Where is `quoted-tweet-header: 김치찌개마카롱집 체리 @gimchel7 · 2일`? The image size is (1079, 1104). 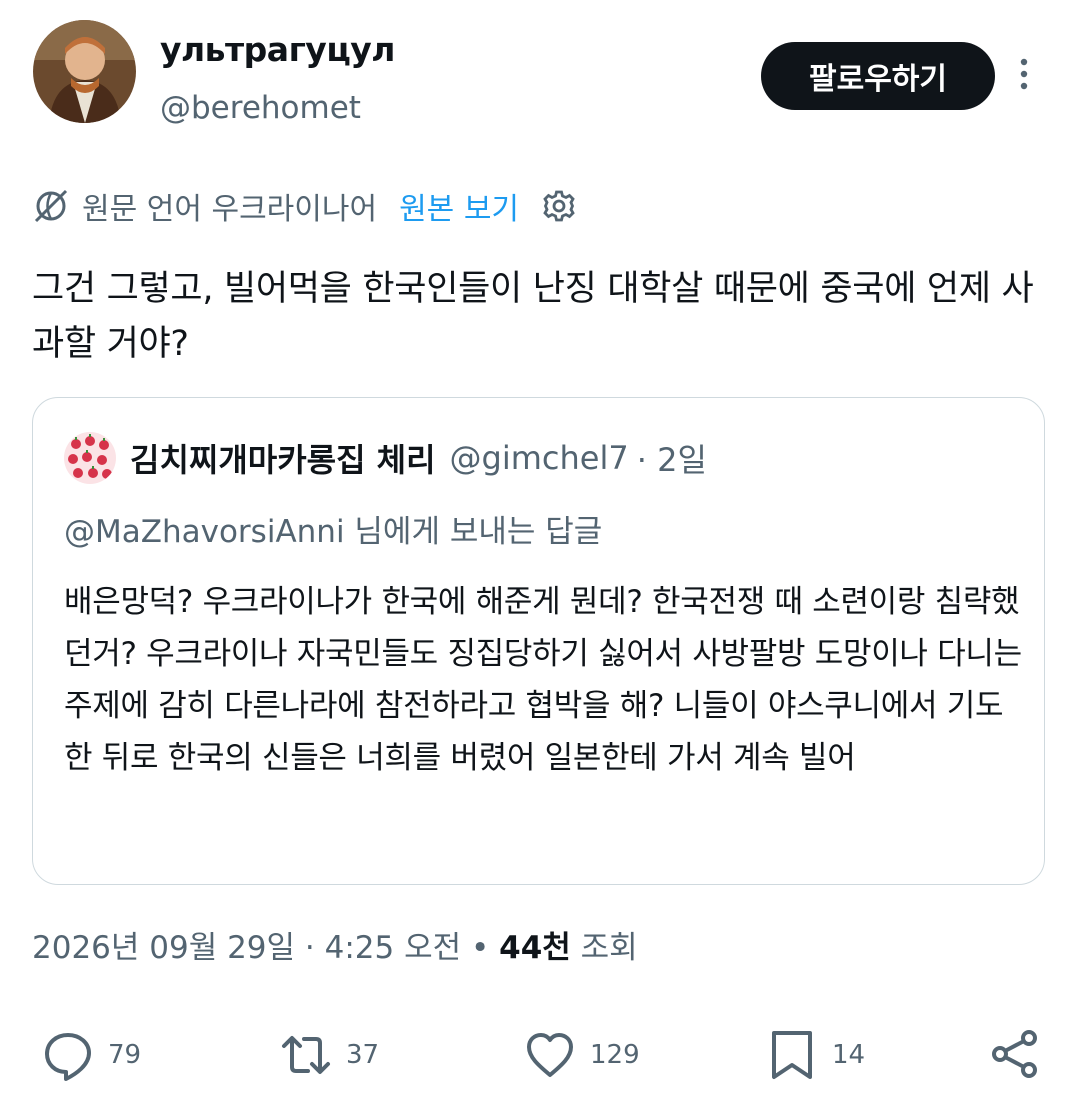 quoted-tweet-header: 김치찌개마카롱집 체리 @gimchel7 · 2일 is located at coordinates (418, 458).